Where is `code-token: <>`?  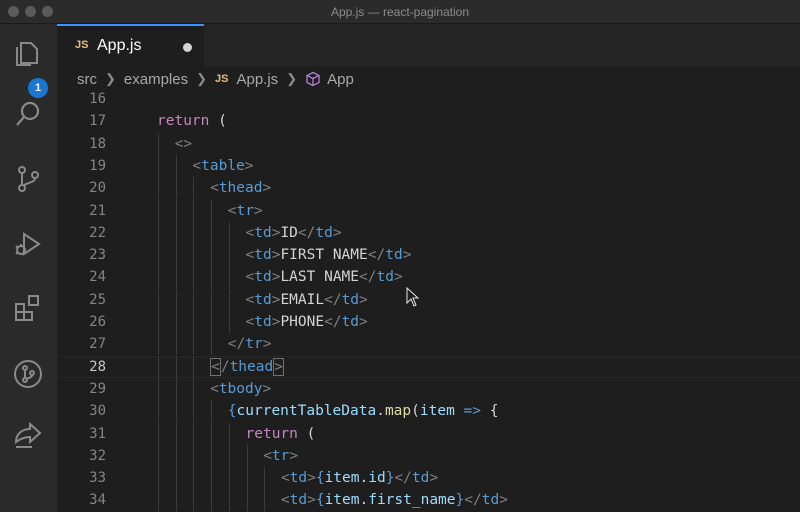 code-token: <> is located at coordinates (183, 143).